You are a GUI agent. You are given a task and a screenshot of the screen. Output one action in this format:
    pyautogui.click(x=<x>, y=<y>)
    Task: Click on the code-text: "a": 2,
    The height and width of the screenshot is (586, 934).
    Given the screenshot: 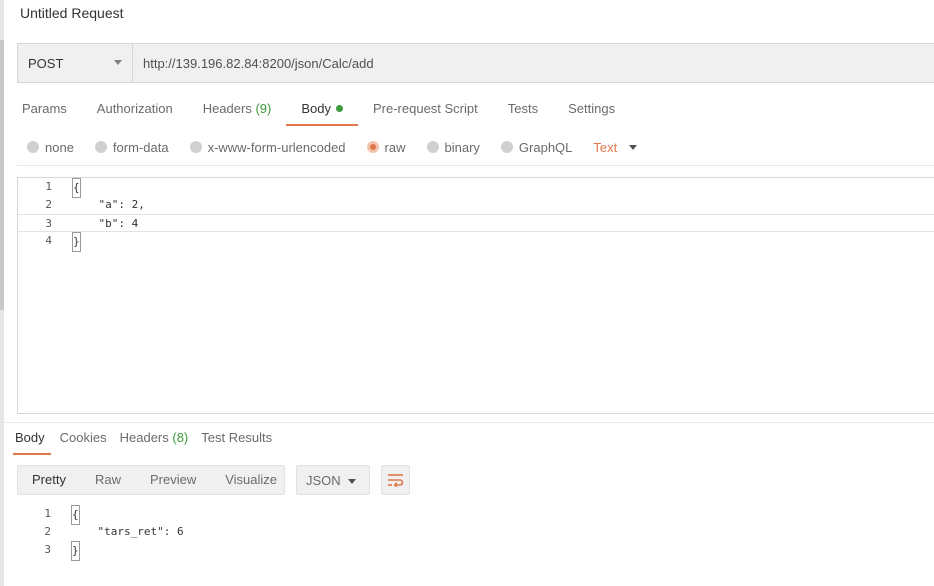 What is the action you would take?
    pyautogui.click(x=108, y=204)
    